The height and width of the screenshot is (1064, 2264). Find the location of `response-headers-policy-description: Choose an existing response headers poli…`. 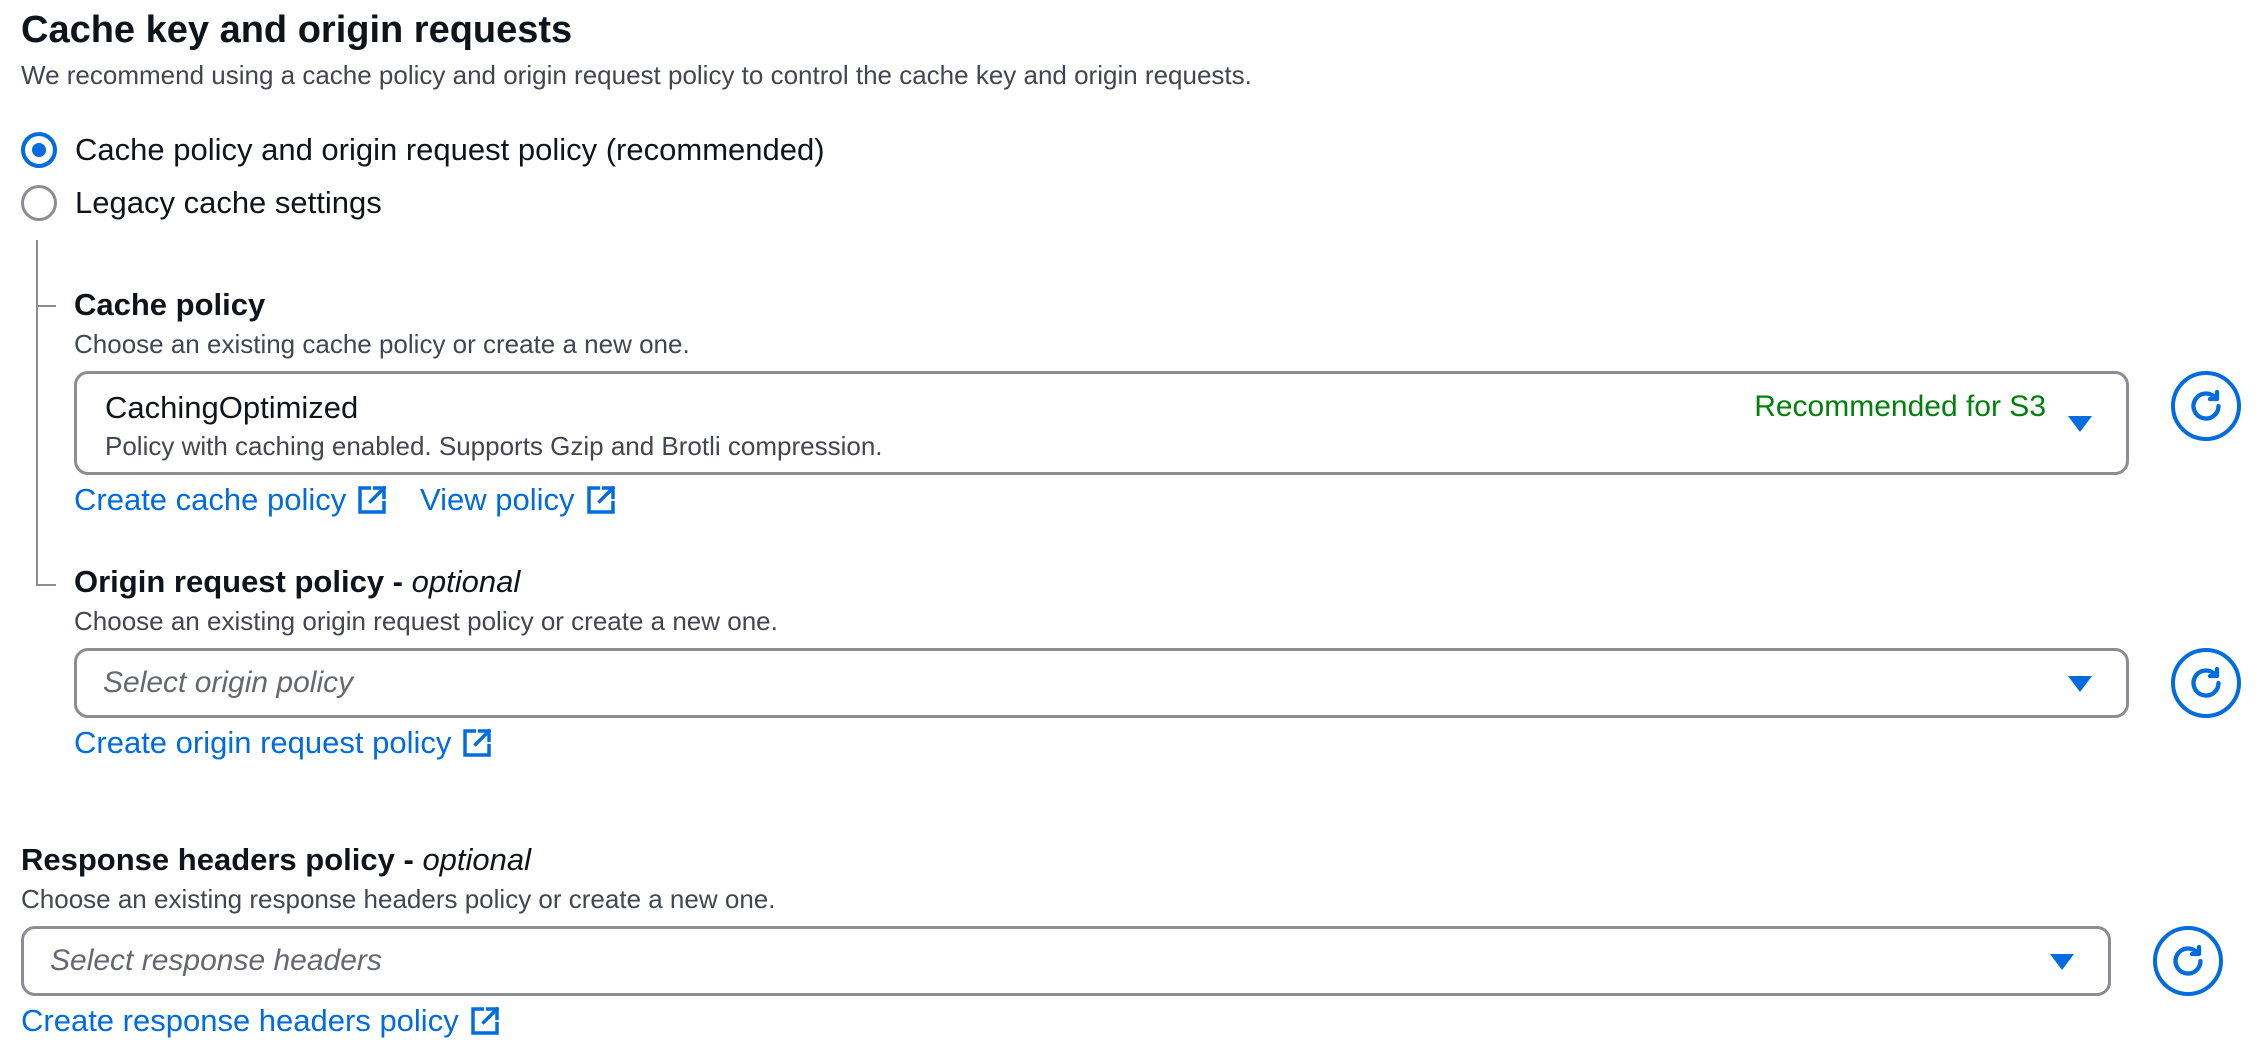

response-headers-policy-description: Choose an existing response headers poli… is located at coordinates (398, 899).